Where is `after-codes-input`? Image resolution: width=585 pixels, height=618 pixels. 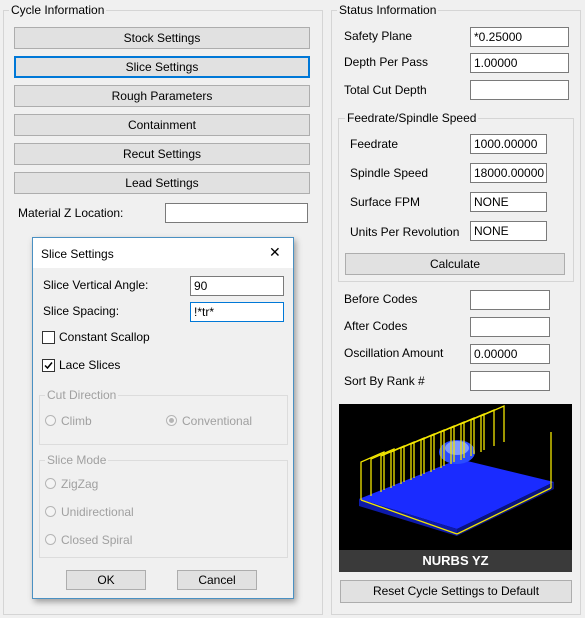 after-codes-input is located at coordinates (510, 327).